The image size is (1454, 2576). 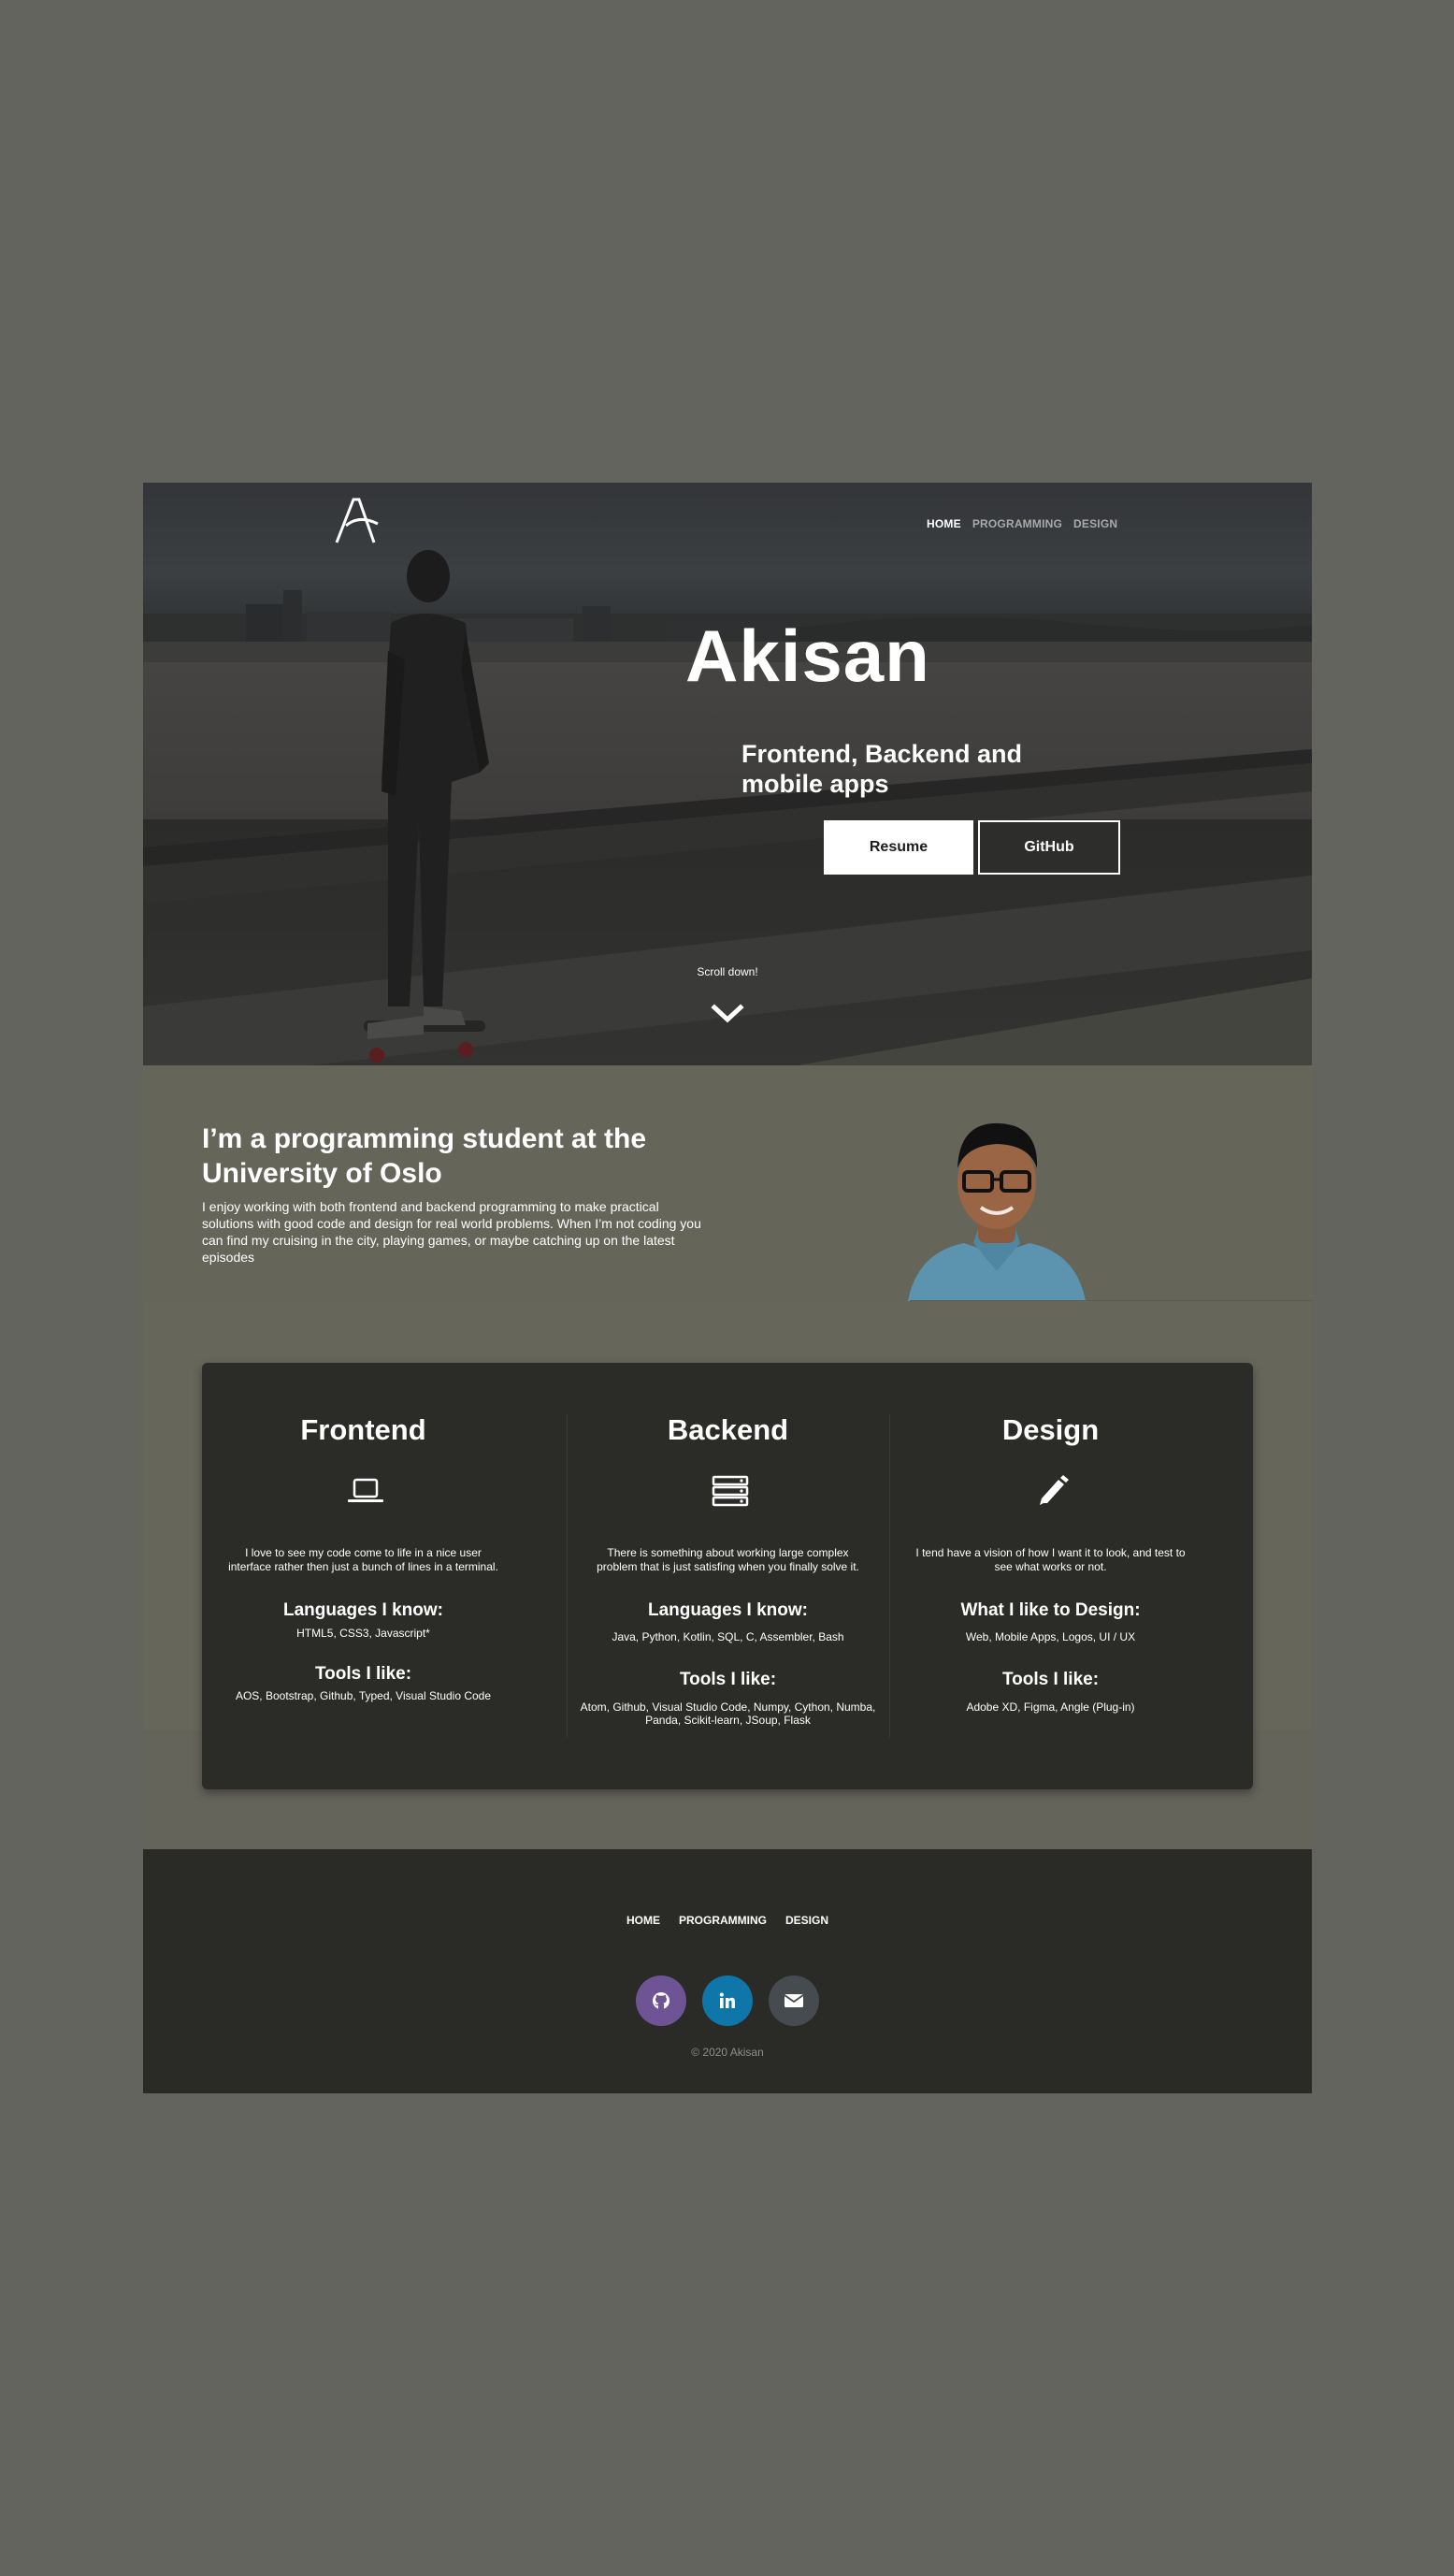 I want to click on skills-frontend-languages-heading: Languages I know:, so click(x=363, y=1610).